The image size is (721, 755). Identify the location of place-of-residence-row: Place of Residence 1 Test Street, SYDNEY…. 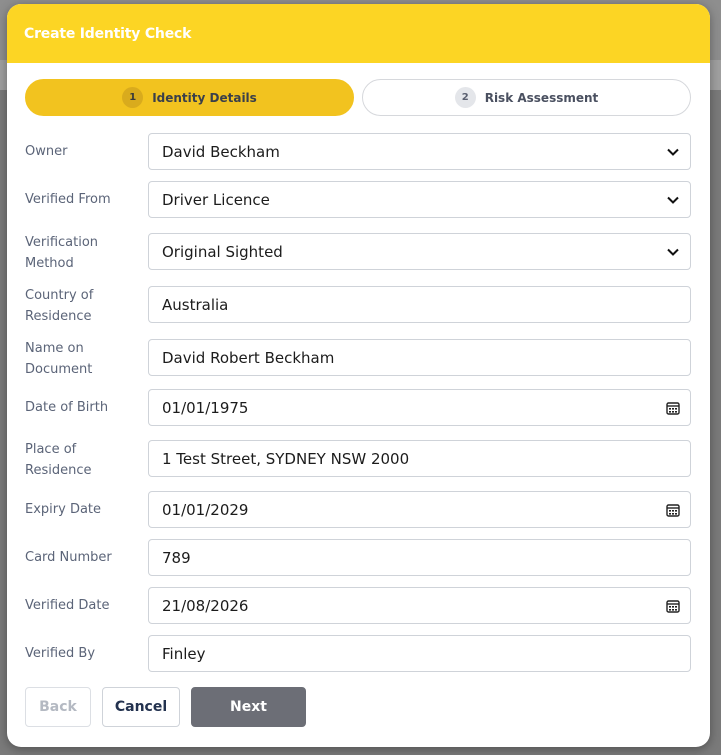
(358, 460).